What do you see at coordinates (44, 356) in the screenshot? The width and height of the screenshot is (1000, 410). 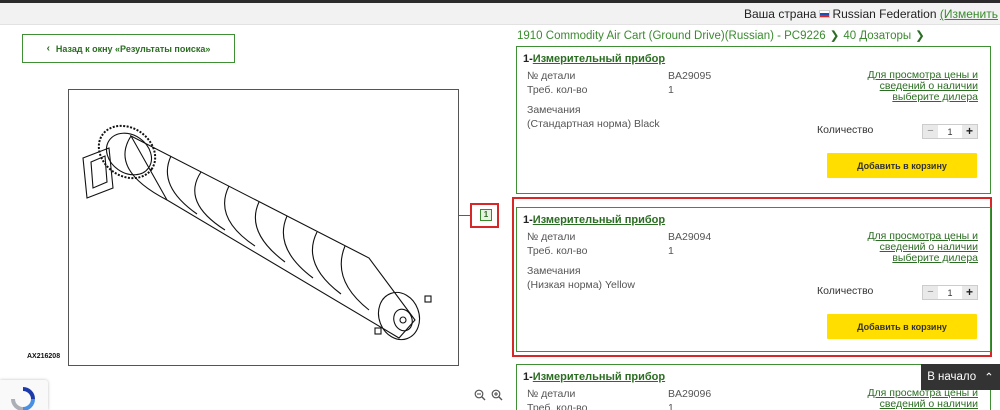 I see `diagram-figure-id: AX216208` at bounding box center [44, 356].